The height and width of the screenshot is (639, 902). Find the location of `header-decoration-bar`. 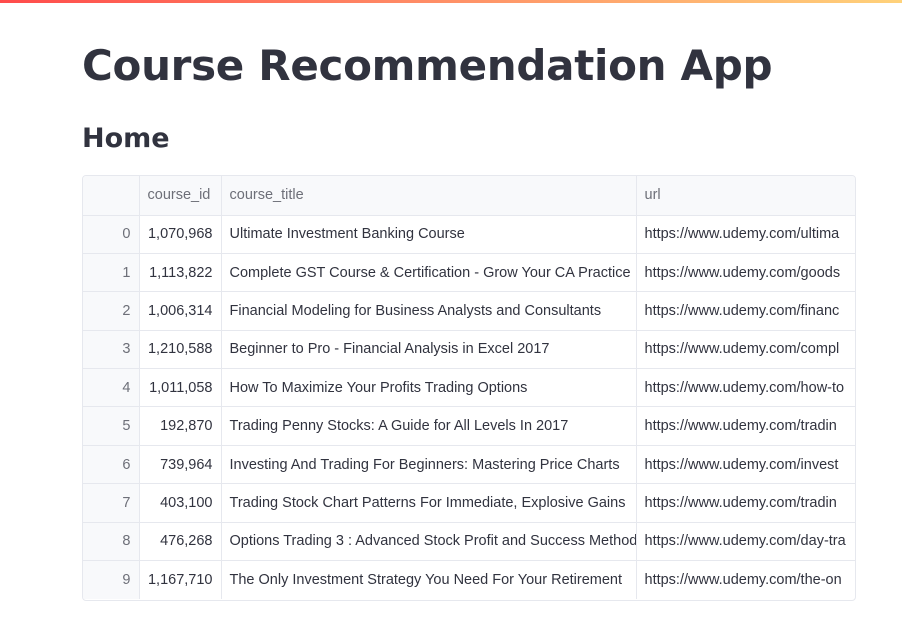

header-decoration-bar is located at coordinates (451, 1).